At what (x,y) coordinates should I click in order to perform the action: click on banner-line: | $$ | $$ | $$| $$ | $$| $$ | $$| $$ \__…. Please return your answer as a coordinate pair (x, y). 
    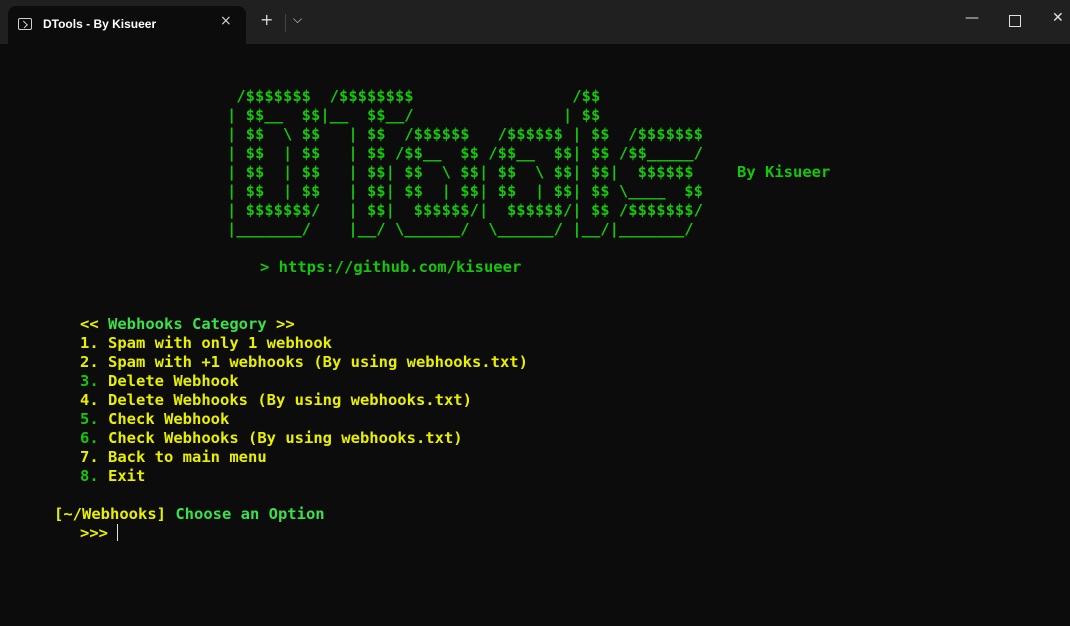
    Looking at the image, I should click on (465, 191).